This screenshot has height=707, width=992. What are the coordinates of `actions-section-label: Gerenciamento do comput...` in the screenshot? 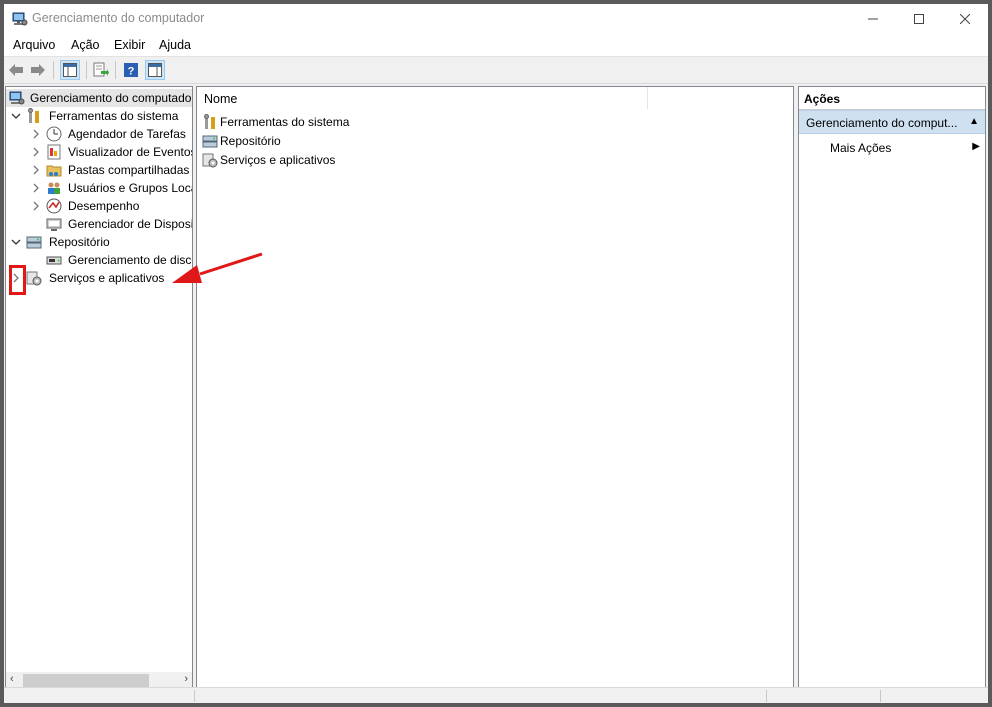 It's located at (882, 123).